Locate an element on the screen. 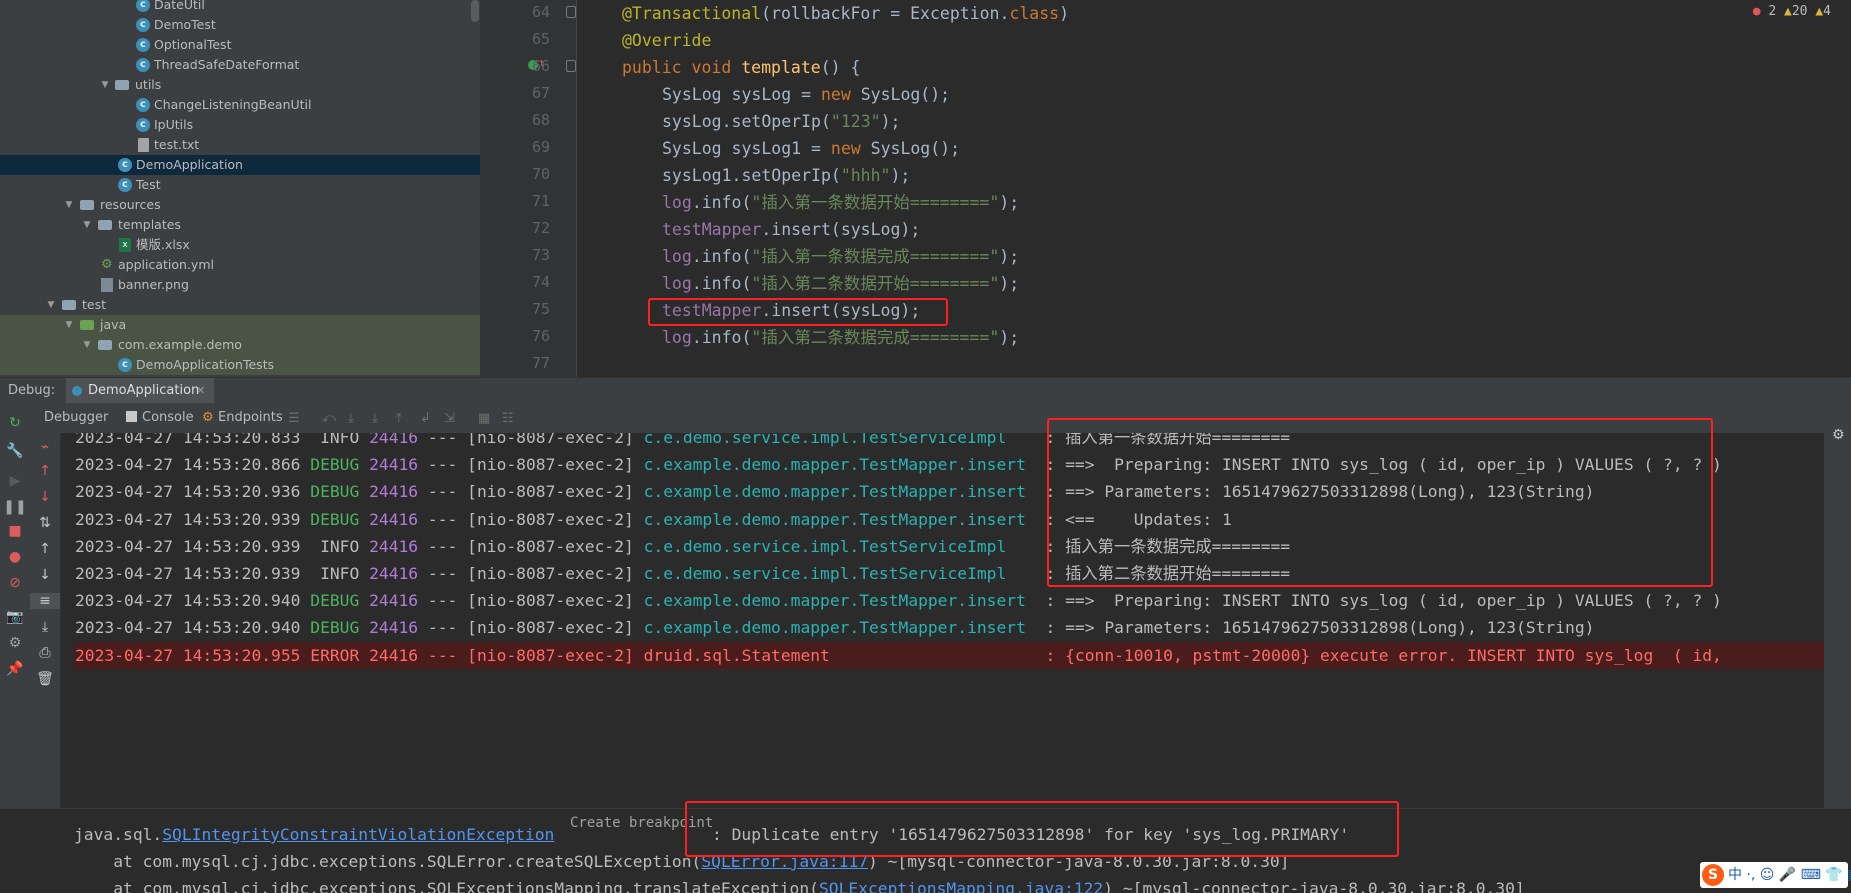 The image size is (1851, 893). tree-item: test.txt is located at coordinates (240, 145).